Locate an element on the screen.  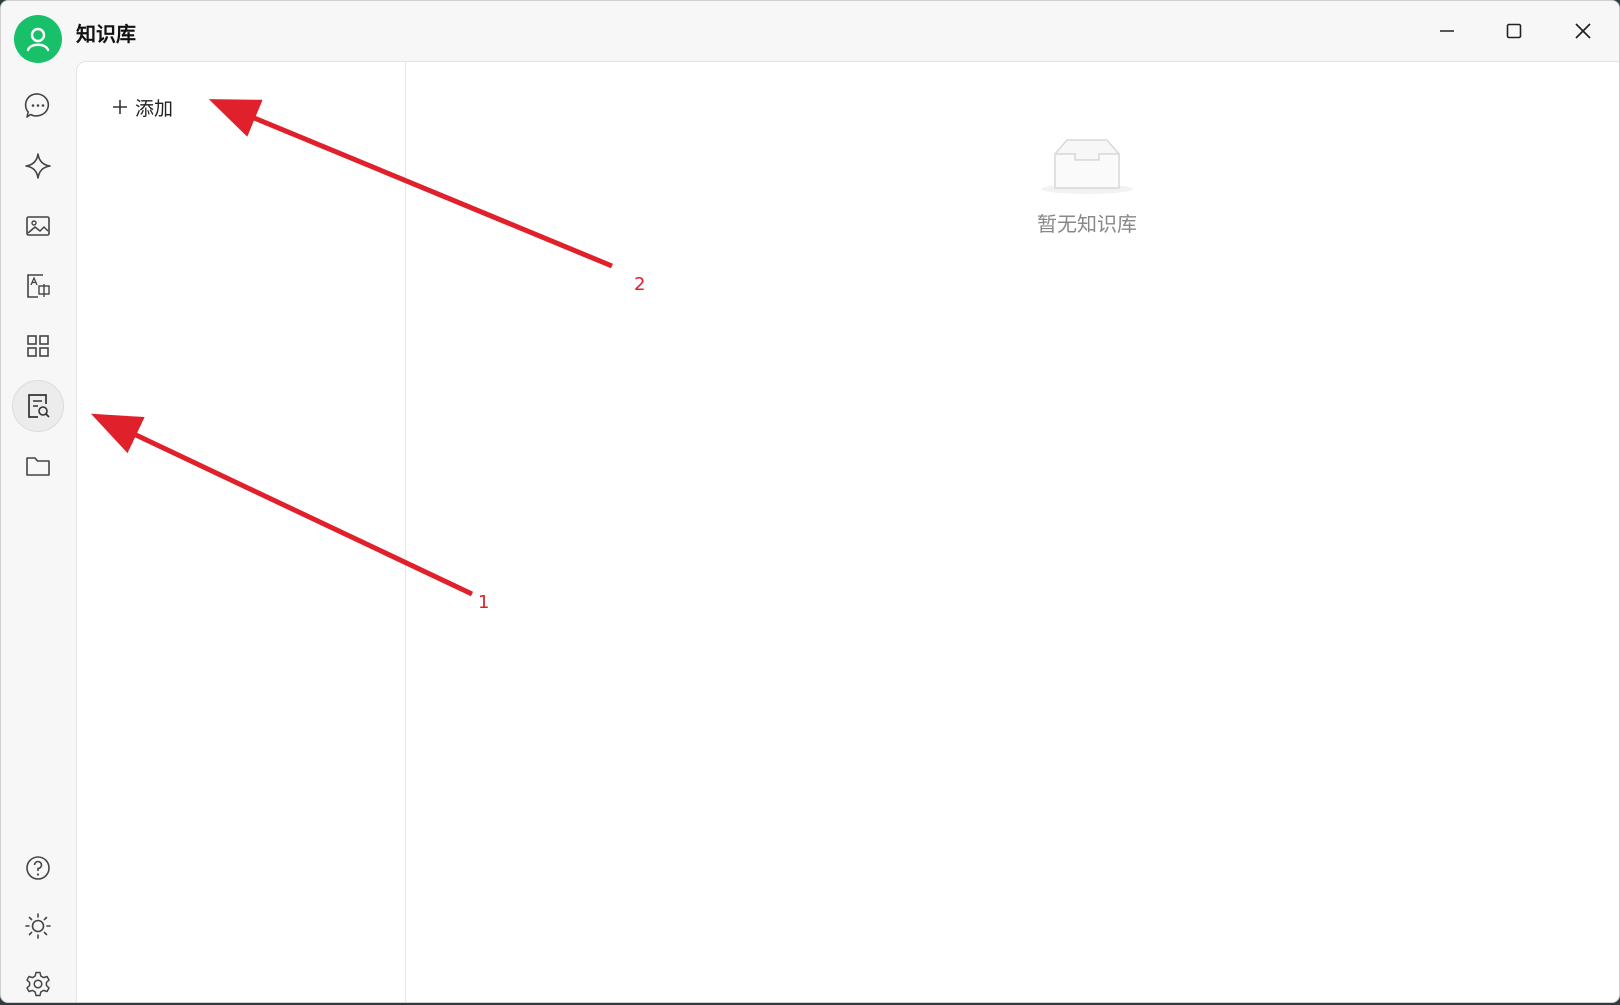
image-icon is located at coordinates (38, 226).